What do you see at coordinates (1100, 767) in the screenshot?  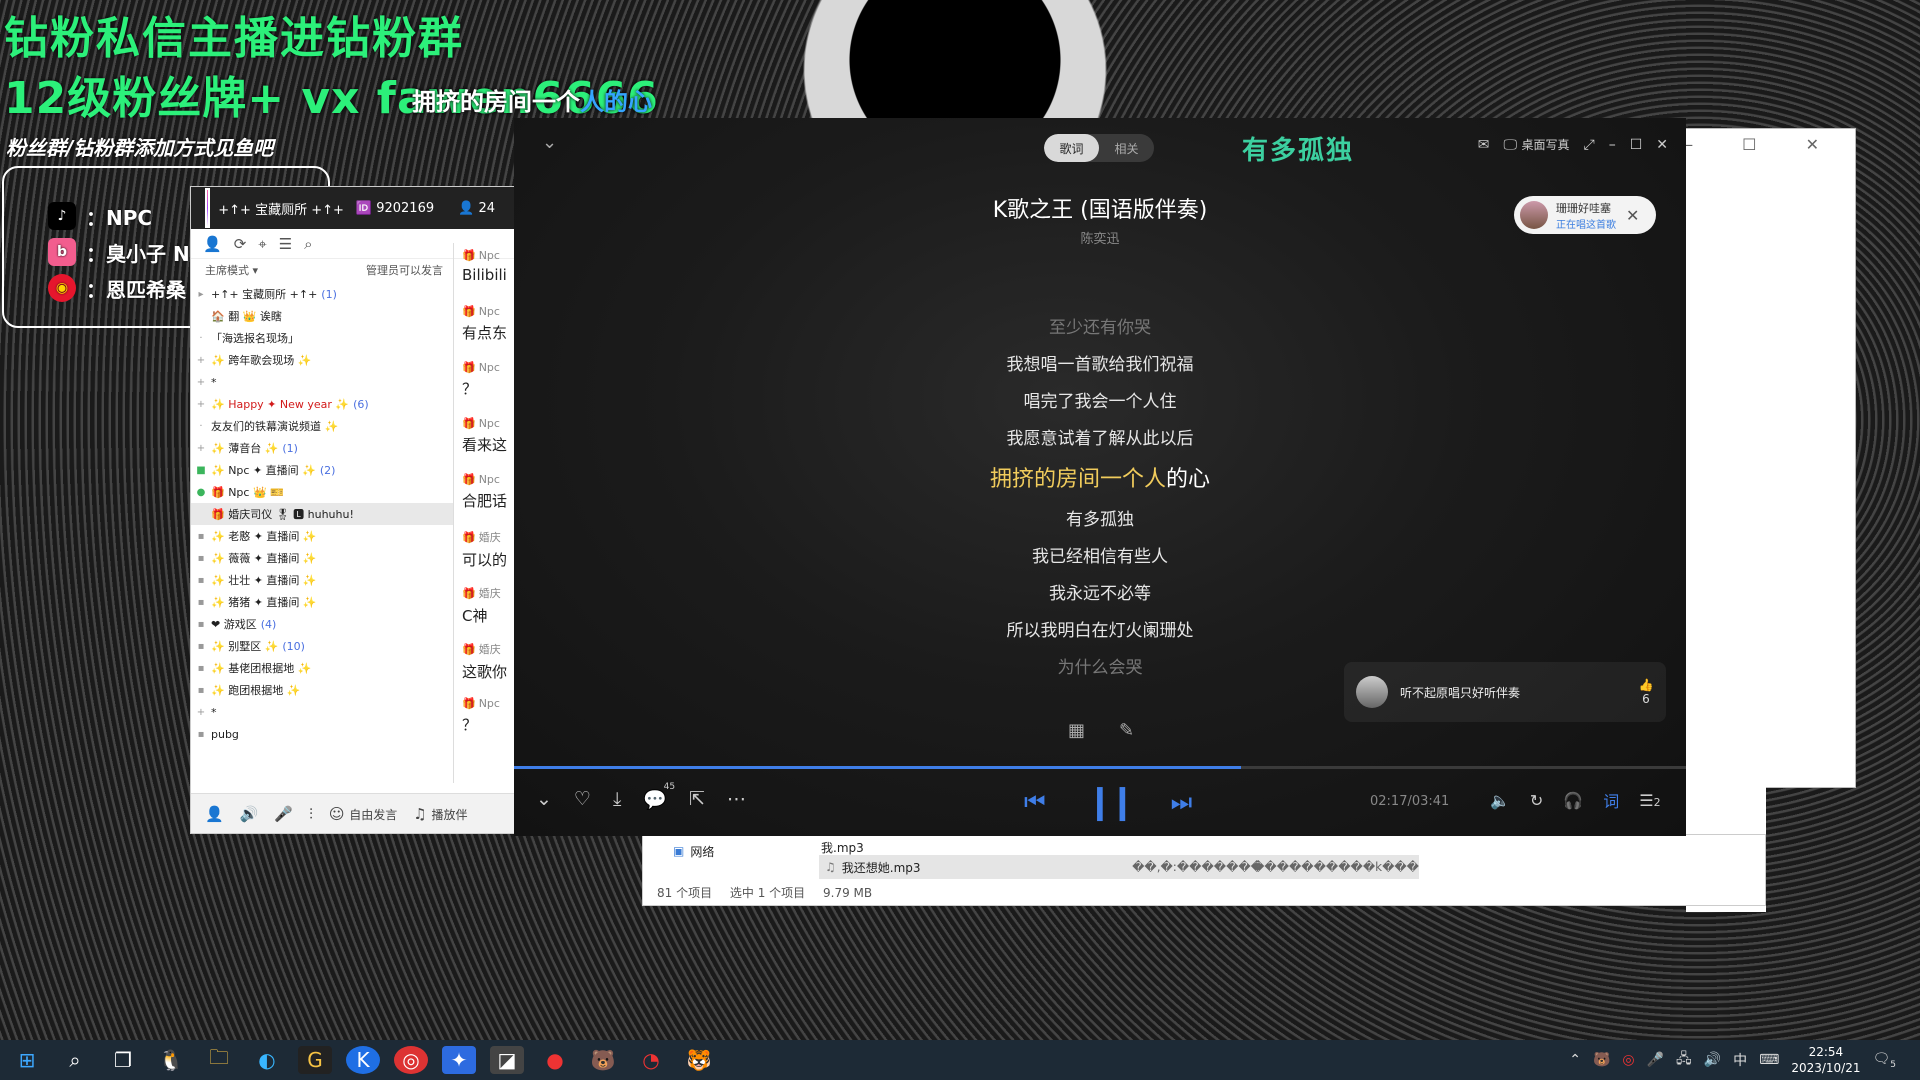 I see `progress-bar` at bounding box center [1100, 767].